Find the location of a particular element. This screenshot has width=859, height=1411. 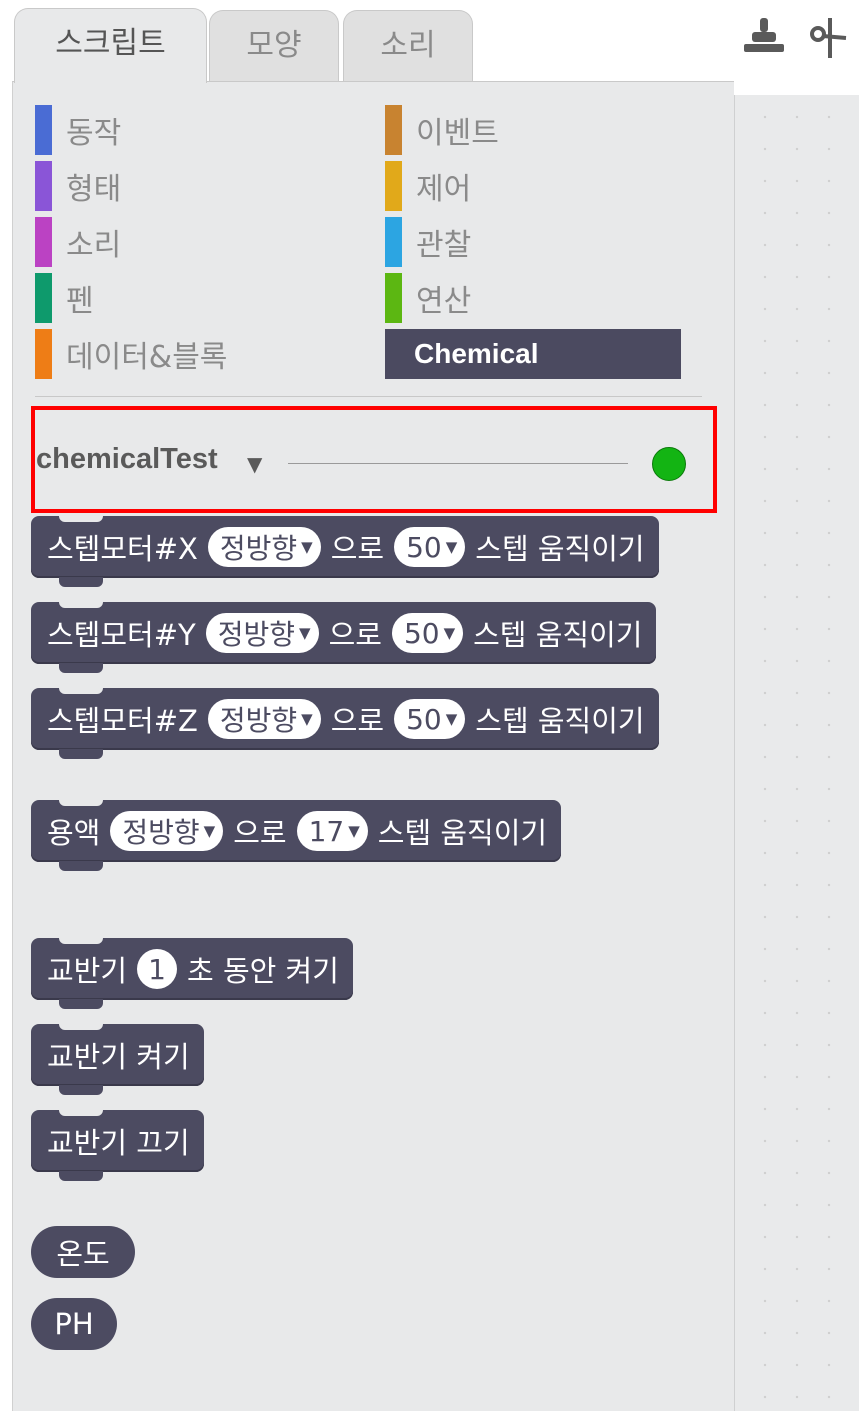

highlight-box is located at coordinates (374, 459).